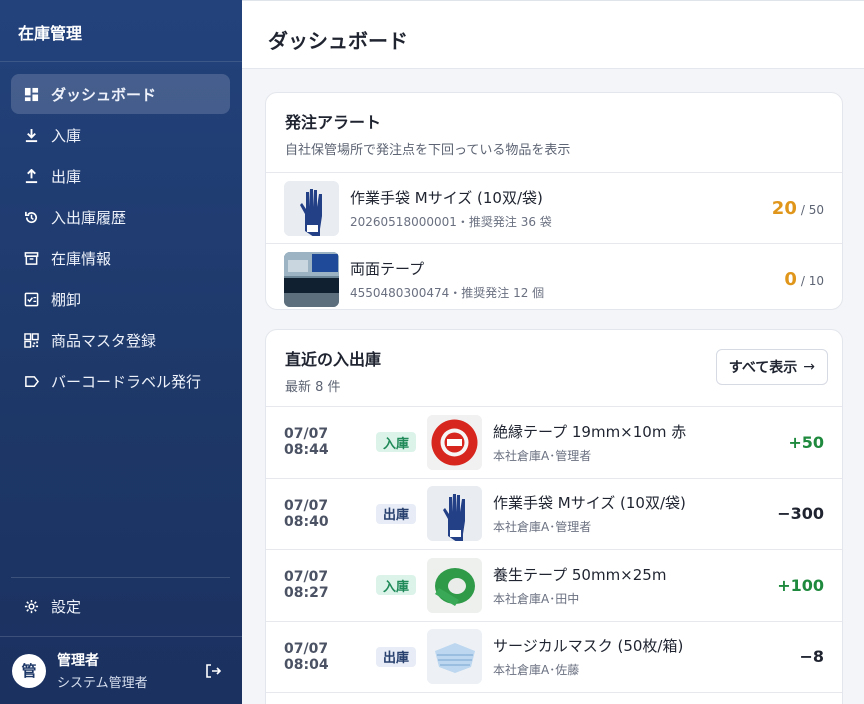 The image size is (864, 704). What do you see at coordinates (306, 442) in the screenshot?
I see `movement-time: 07/07 08:44` at bounding box center [306, 442].